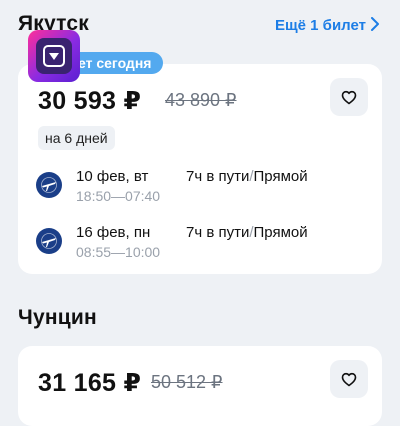  What do you see at coordinates (143, 252) in the screenshot?
I see `segment-arrive-time: 10:00` at bounding box center [143, 252].